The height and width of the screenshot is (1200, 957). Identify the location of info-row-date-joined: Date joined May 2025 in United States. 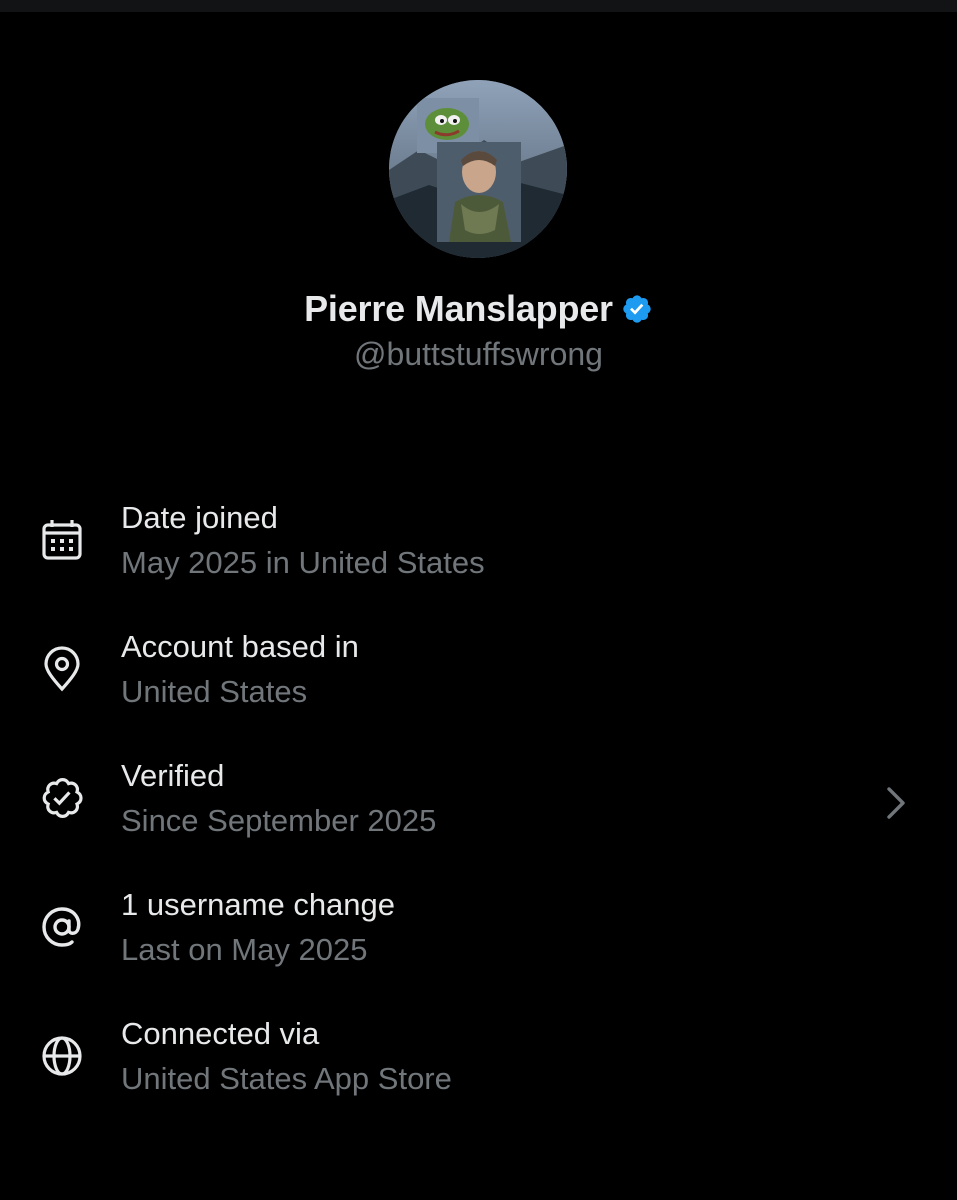
(478, 544).